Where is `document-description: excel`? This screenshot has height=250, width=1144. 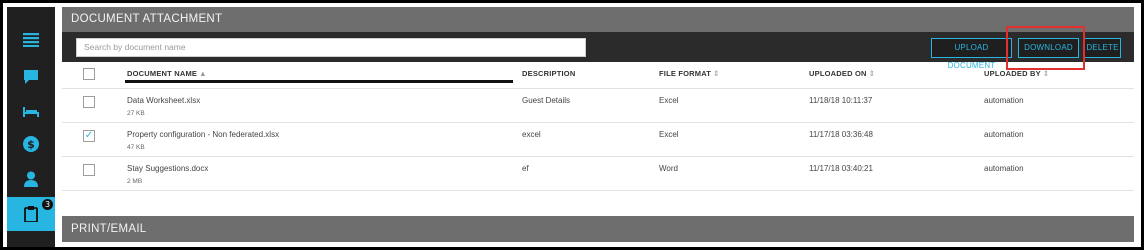
document-description: excel is located at coordinates (531, 134).